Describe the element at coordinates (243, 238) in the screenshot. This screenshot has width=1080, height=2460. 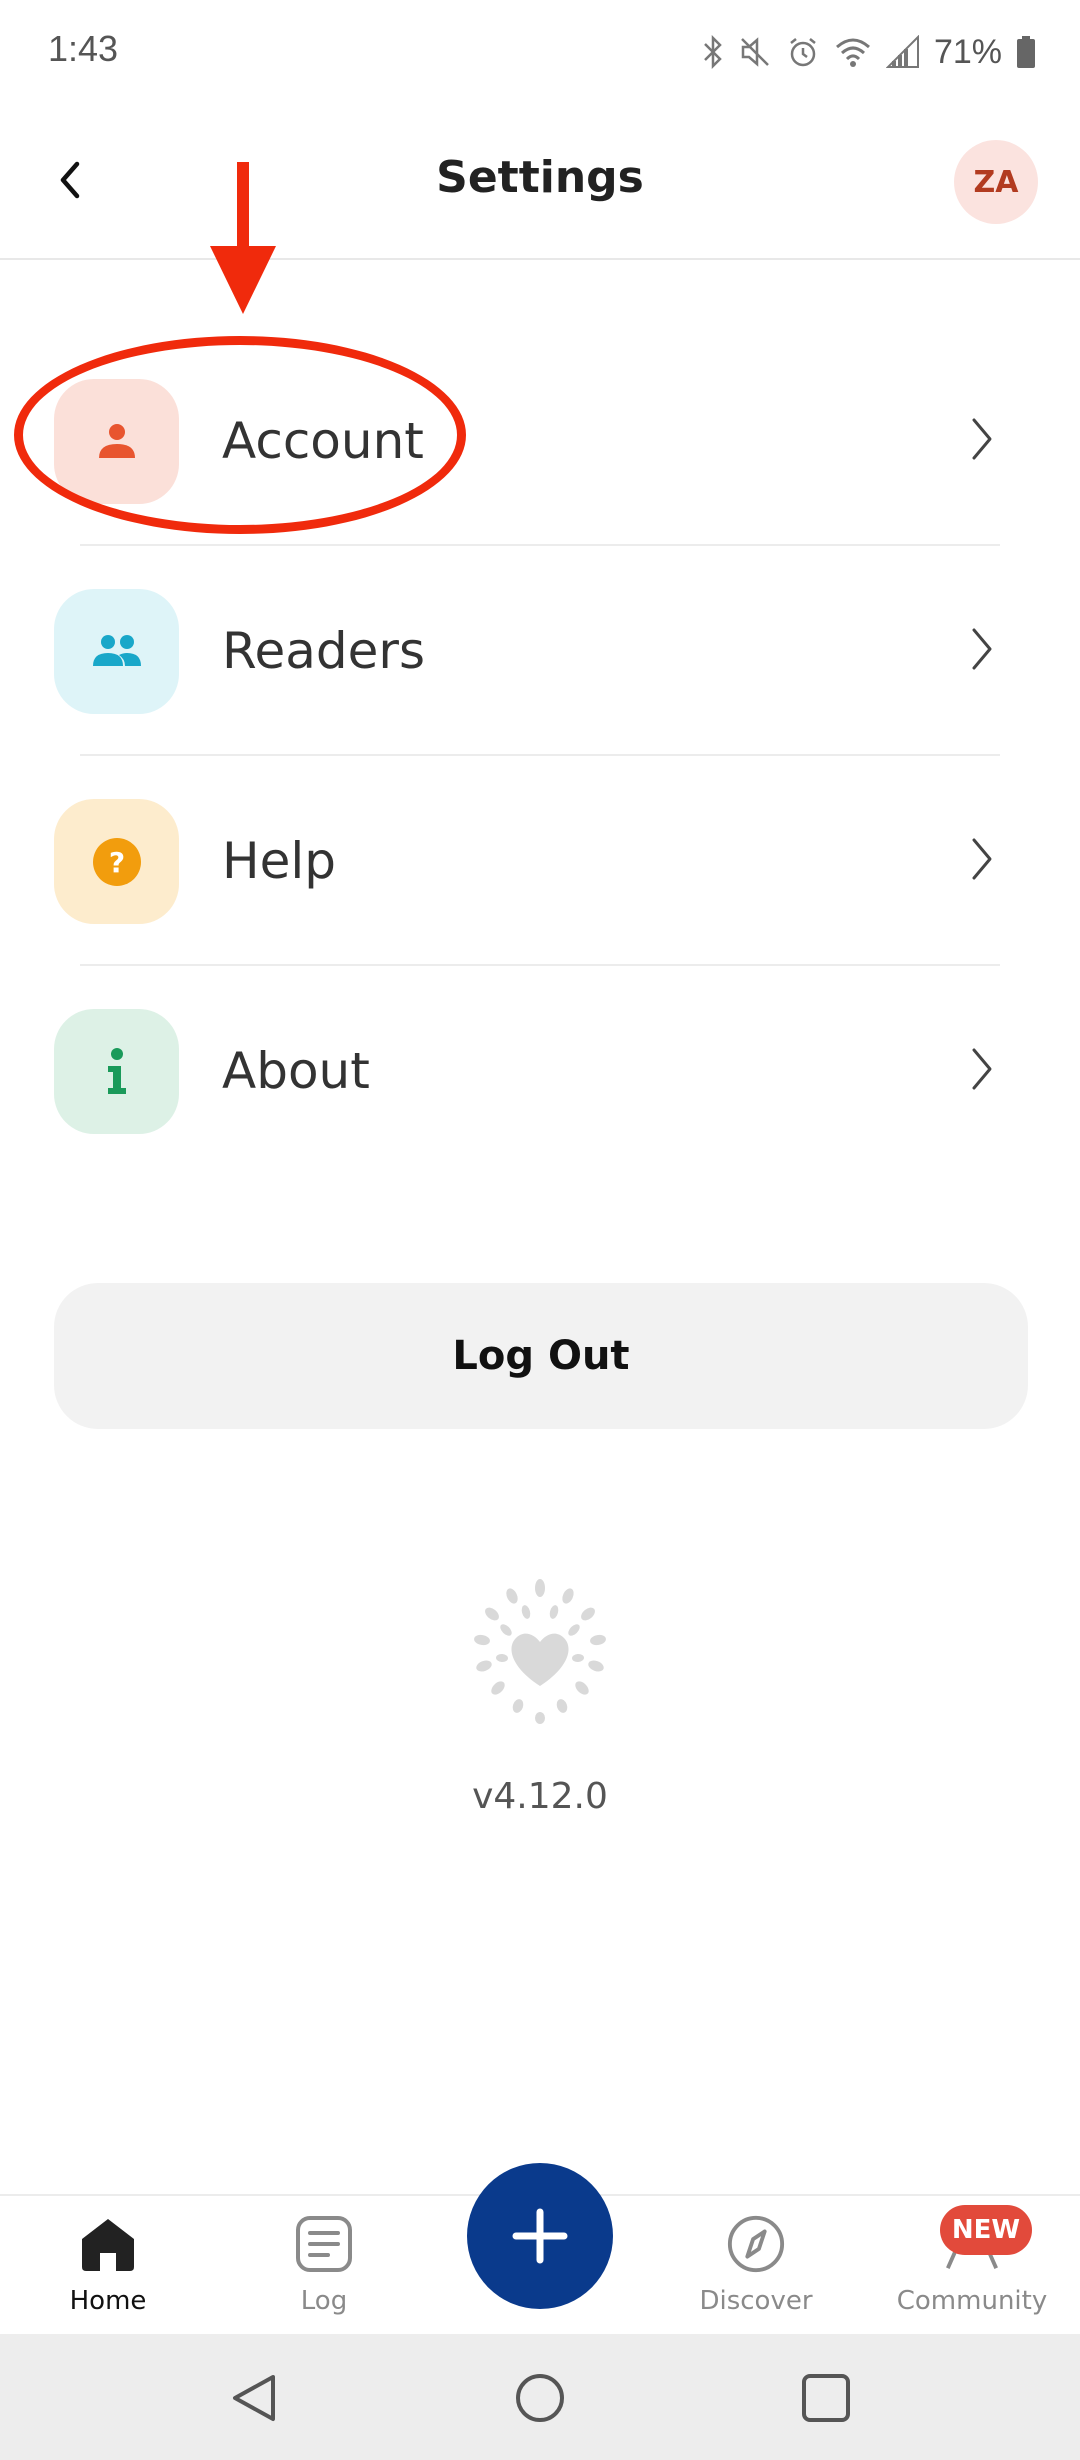
I see `annotation-arrow-icon` at that location.